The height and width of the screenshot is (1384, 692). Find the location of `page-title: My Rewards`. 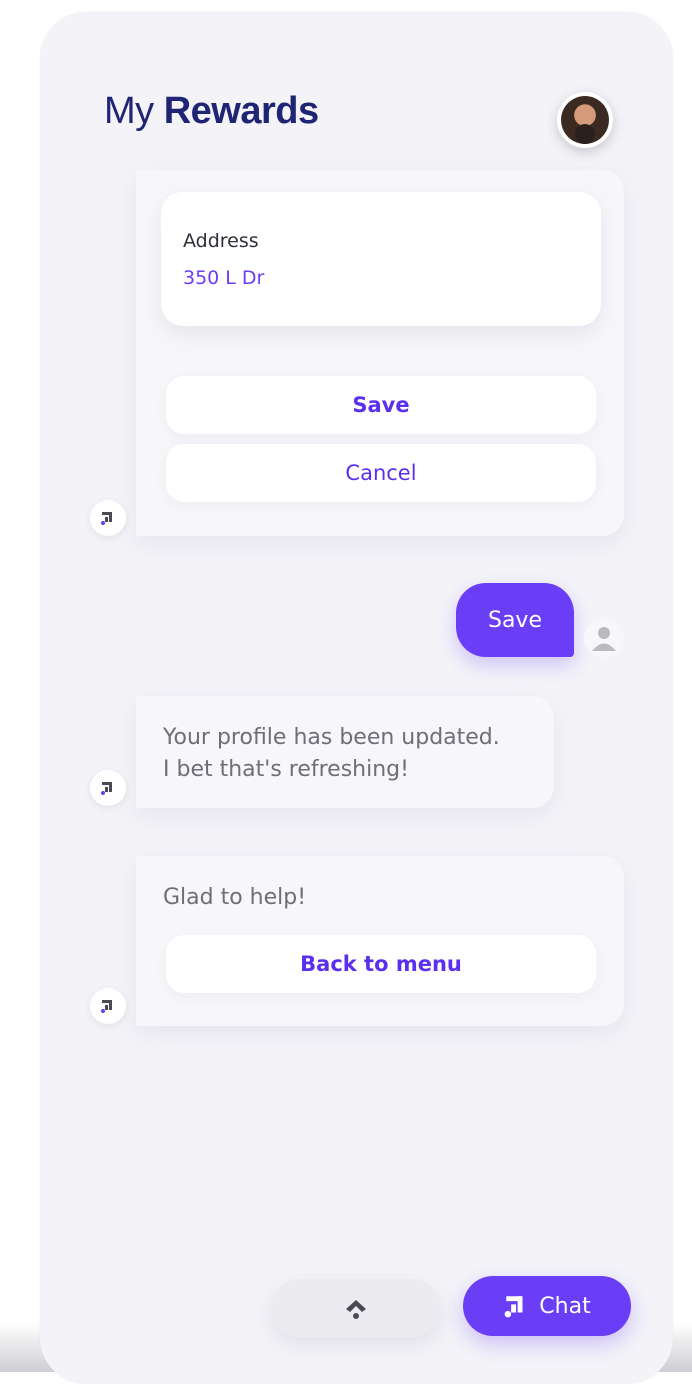

page-title: My Rewards is located at coordinates (211, 111).